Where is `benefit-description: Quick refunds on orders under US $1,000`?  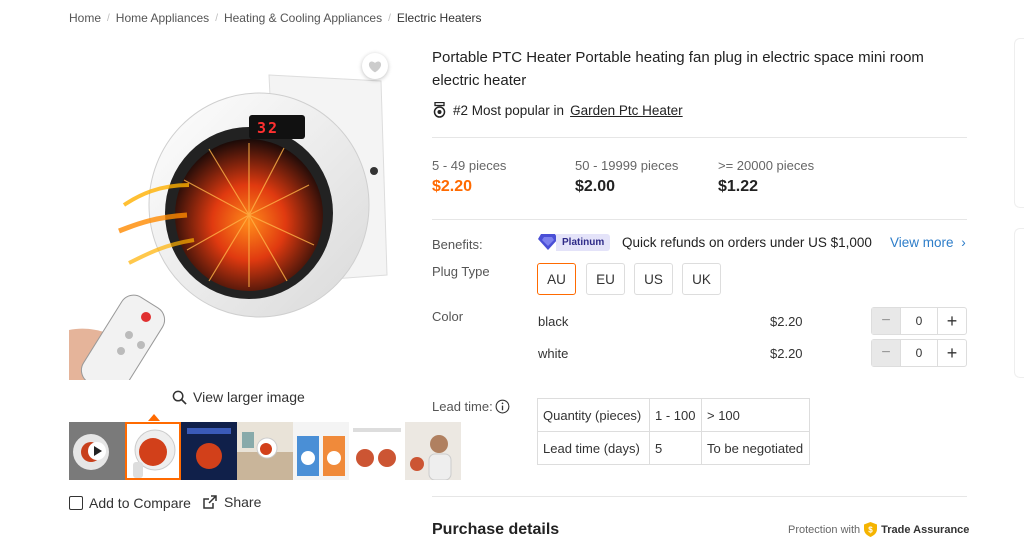
benefit-description: Quick refunds on orders under US $1,000 is located at coordinates (747, 242).